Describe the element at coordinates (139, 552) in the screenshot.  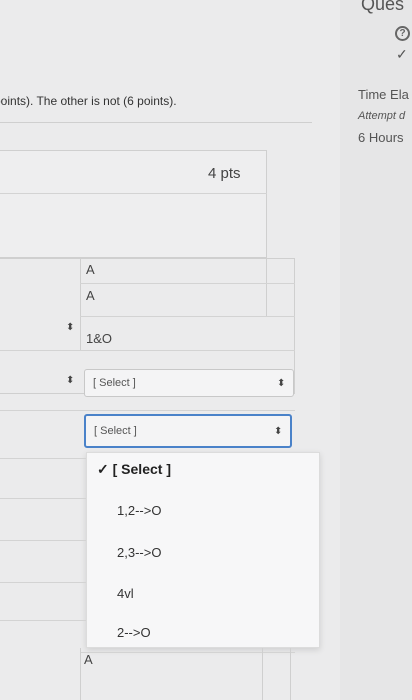
I see `dropdown-option: 2,3-->O` at that location.